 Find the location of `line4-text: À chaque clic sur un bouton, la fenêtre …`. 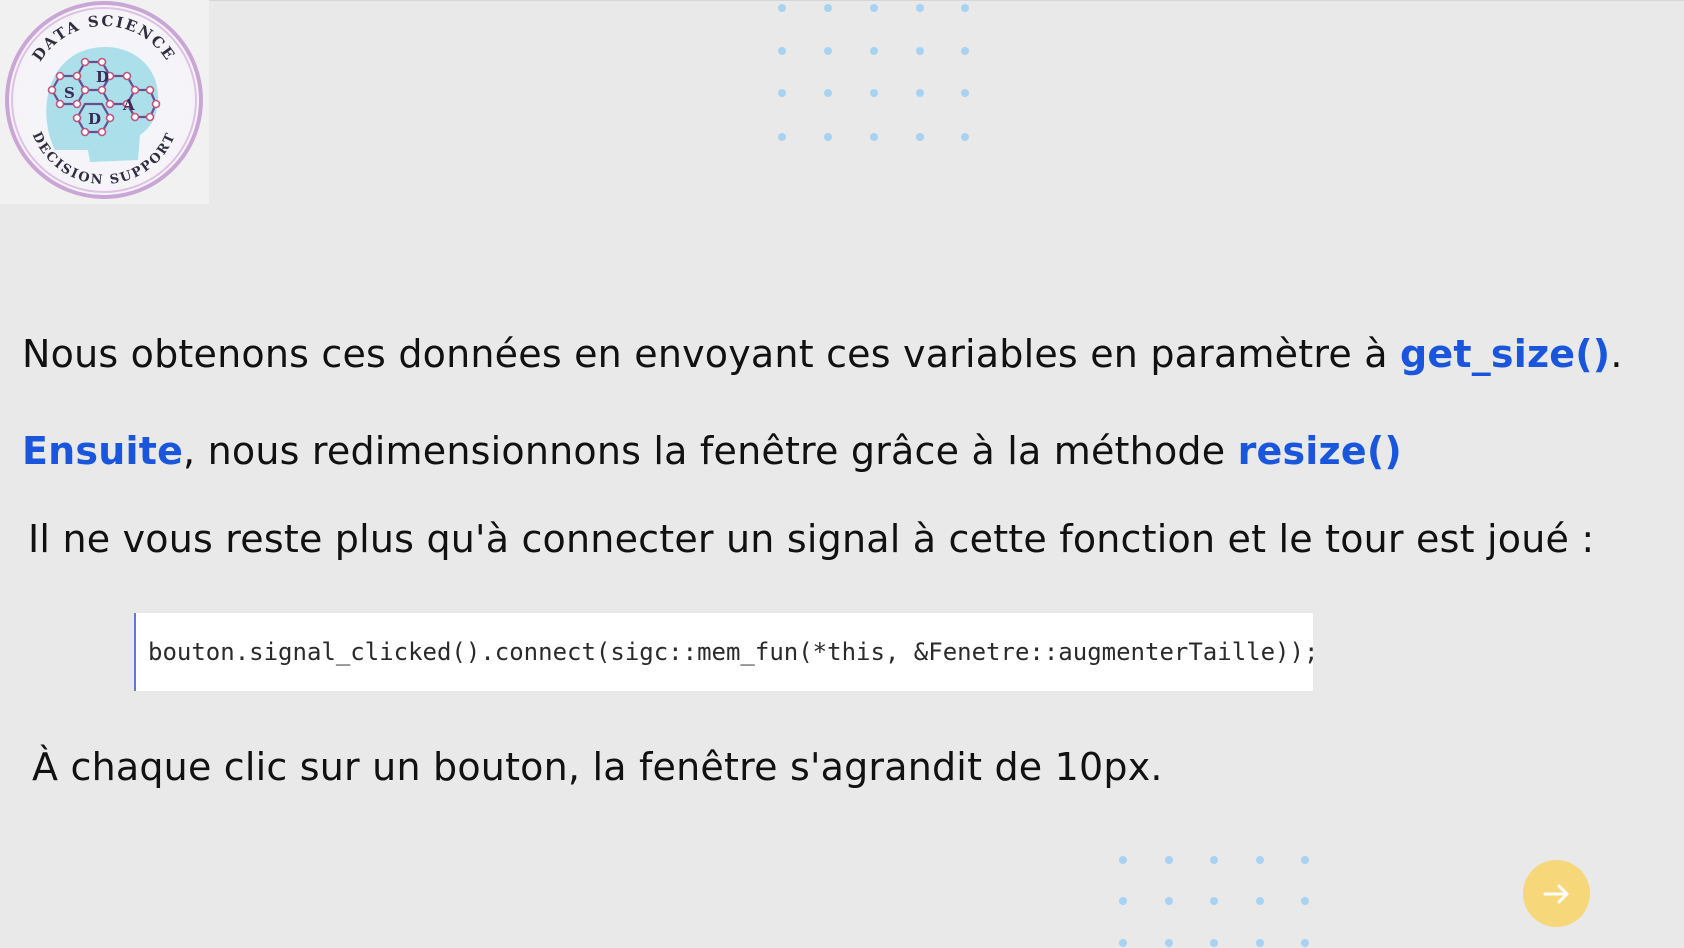

line4-text: À chaque clic sur un bouton, la fenêtre … is located at coordinates (597, 767).